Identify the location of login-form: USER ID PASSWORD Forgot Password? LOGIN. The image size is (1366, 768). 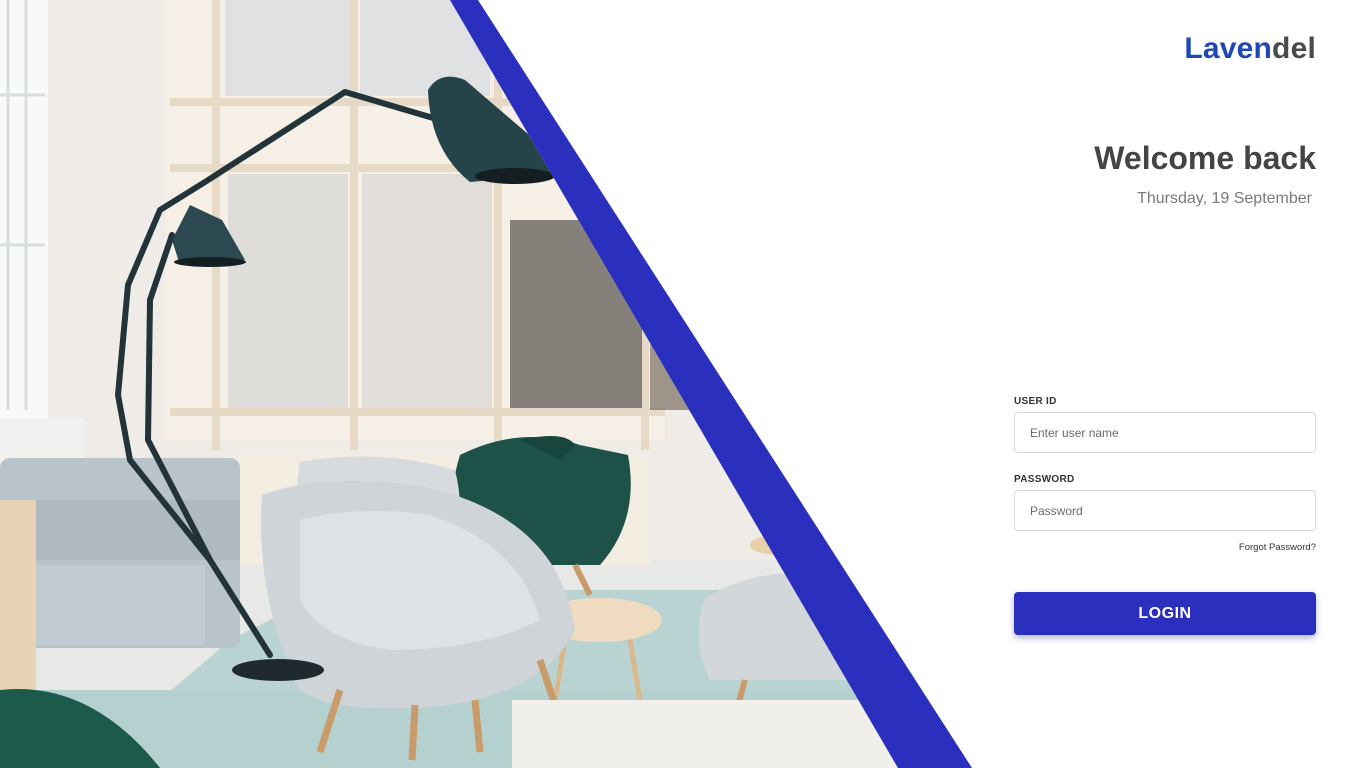
(1165, 515).